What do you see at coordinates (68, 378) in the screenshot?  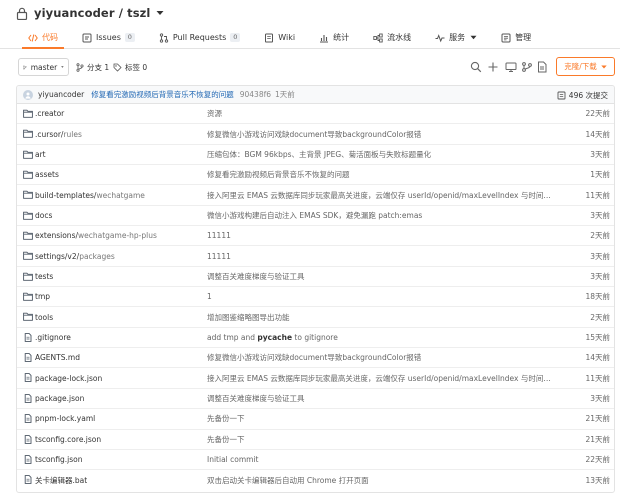 I see `file-name-link: package-lock.json` at bounding box center [68, 378].